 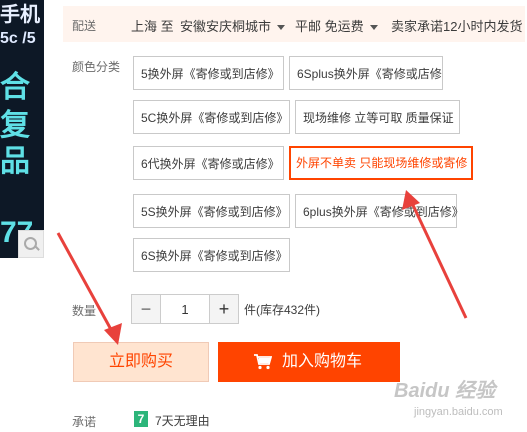 I want to click on watermark: Baidu 经验 jingyan.baidu.com, so click(x=458, y=400).